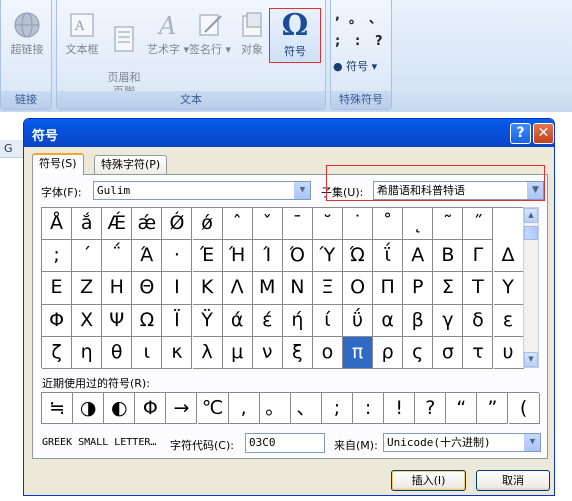 The height and width of the screenshot is (501, 572). I want to click on cancel-button: 取消, so click(513, 480).